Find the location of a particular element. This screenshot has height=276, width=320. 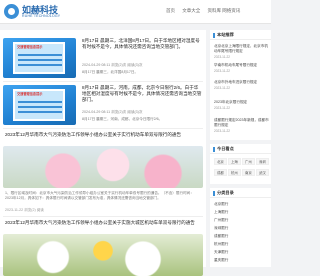

tag: 深圳 is located at coordinates (262, 161).